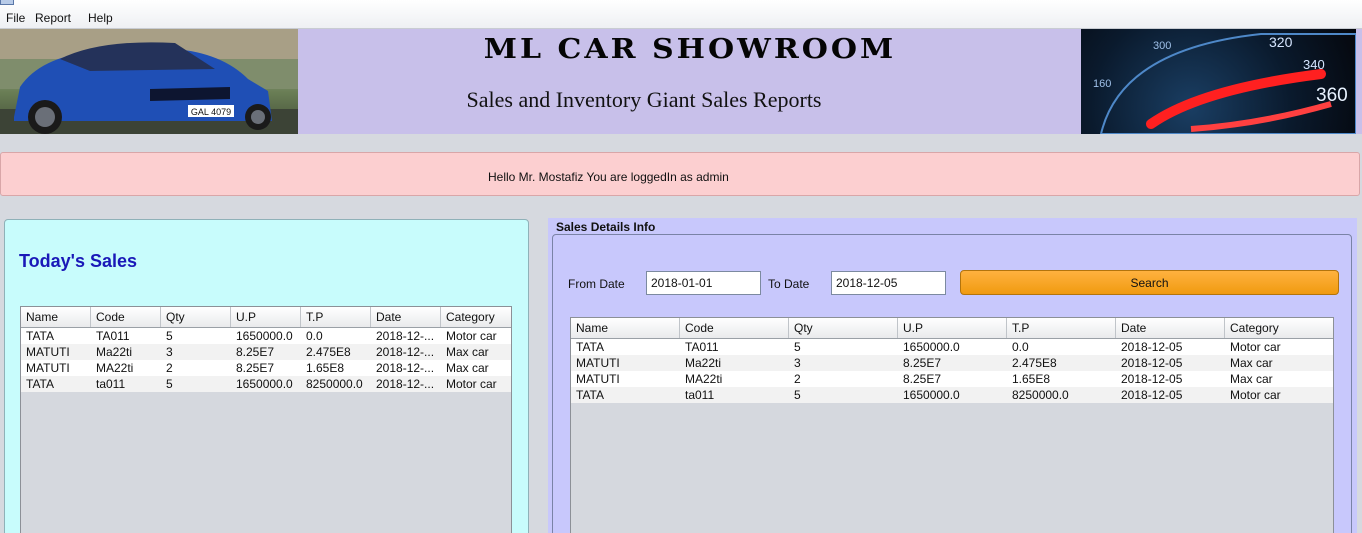  What do you see at coordinates (789, 284) in the screenshot?
I see `to-date-label: To Date` at bounding box center [789, 284].